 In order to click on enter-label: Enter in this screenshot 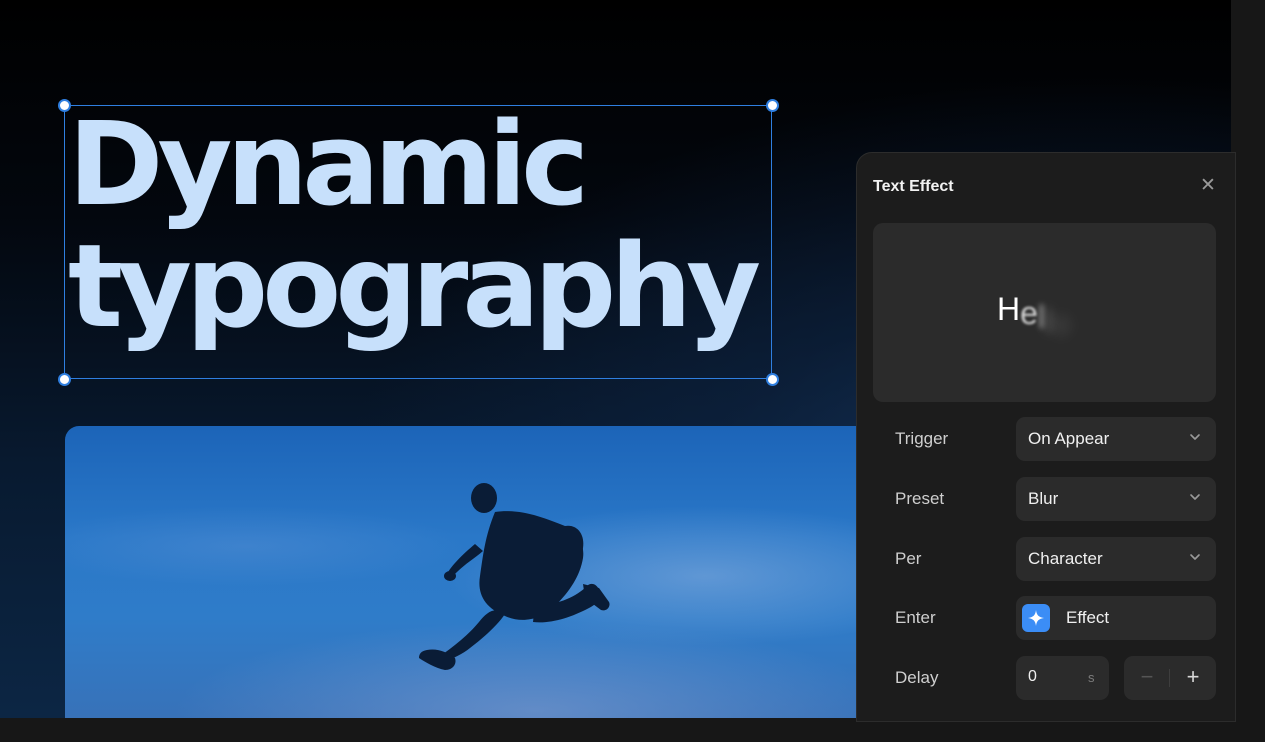, I will do `click(915, 617)`.